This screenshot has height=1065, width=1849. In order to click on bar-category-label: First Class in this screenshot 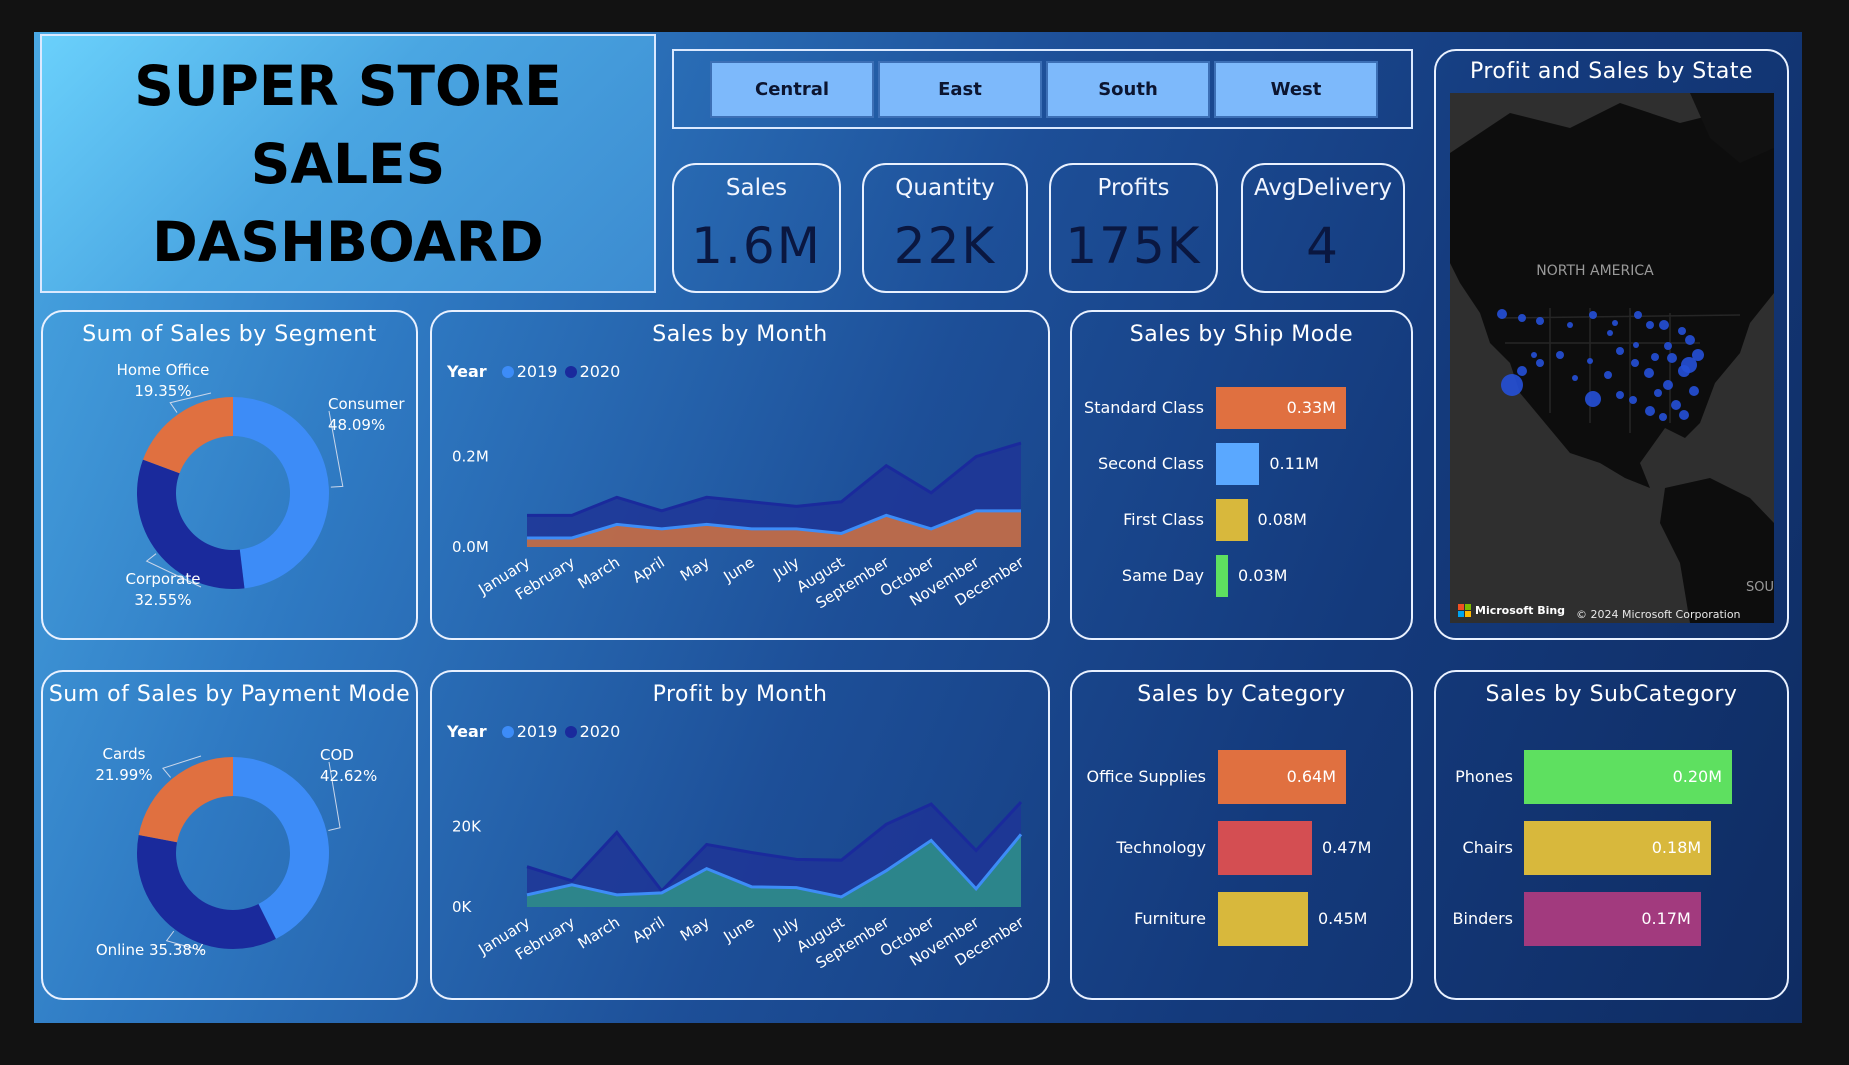, I will do `click(1163, 519)`.